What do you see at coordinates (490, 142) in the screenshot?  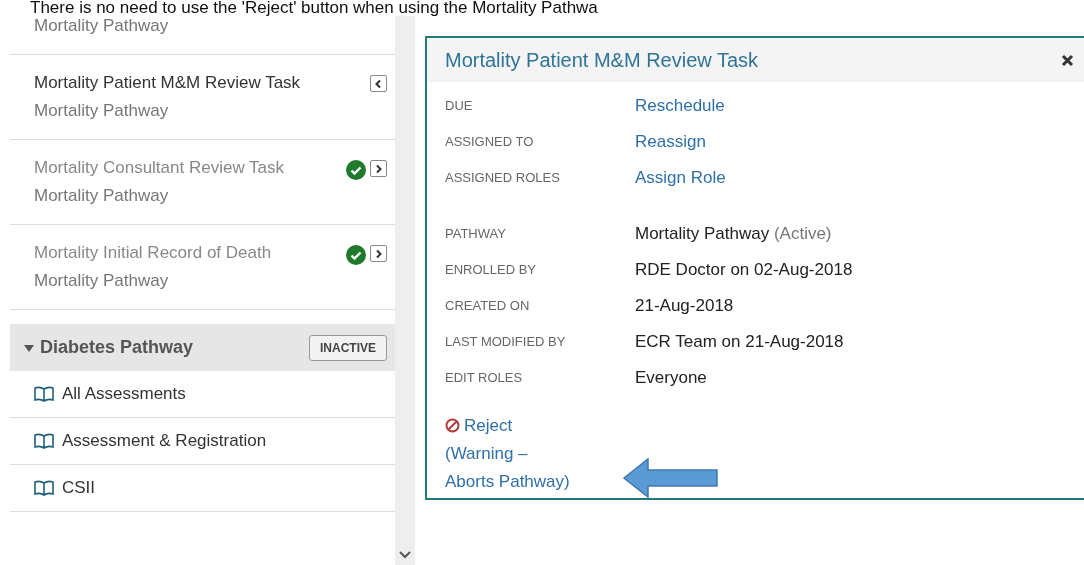 I see `field-label: ASSIGNED TO` at bounding box center [490, 142].